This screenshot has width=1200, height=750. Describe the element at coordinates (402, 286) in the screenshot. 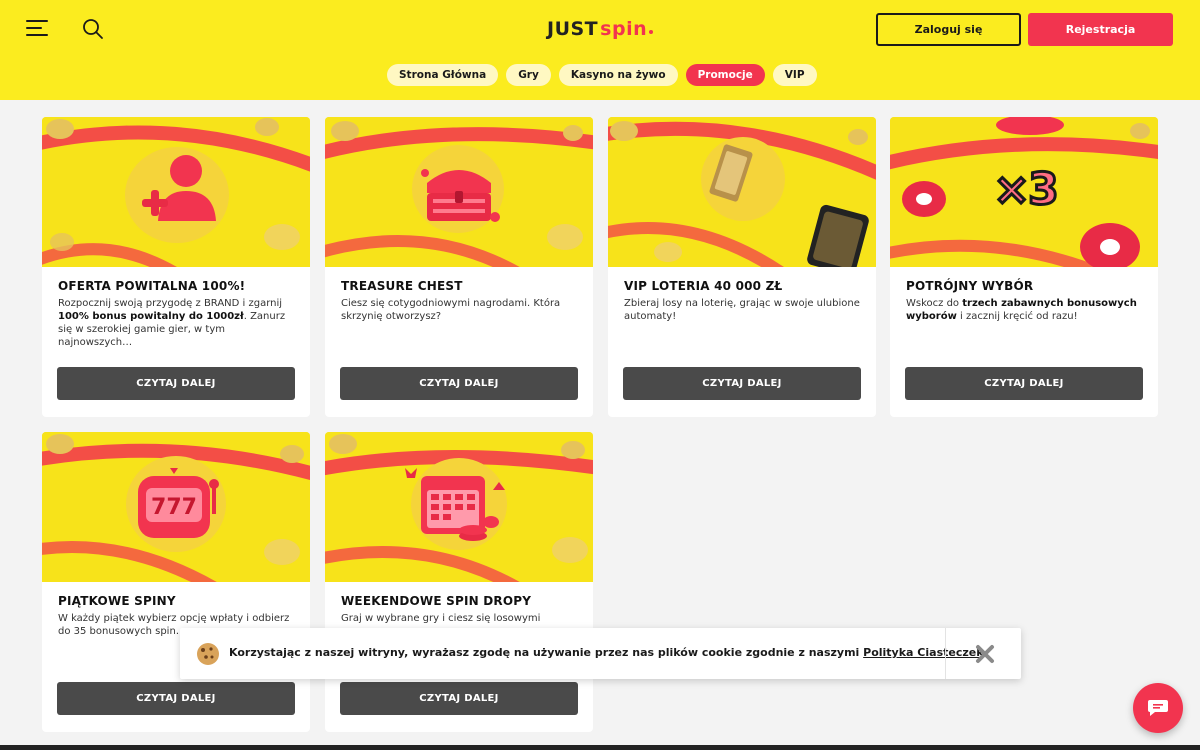

I see `promo-card-title: TREASURE CHEST` at that location.